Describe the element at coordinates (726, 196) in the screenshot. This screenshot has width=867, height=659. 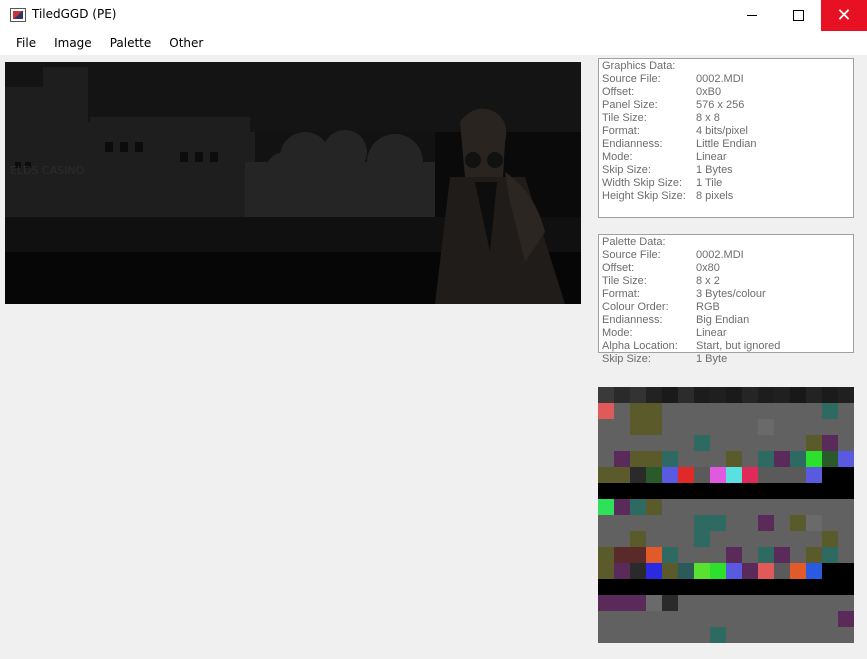
I see `info-row: Height Skip Size: 8 pixels` at that location.